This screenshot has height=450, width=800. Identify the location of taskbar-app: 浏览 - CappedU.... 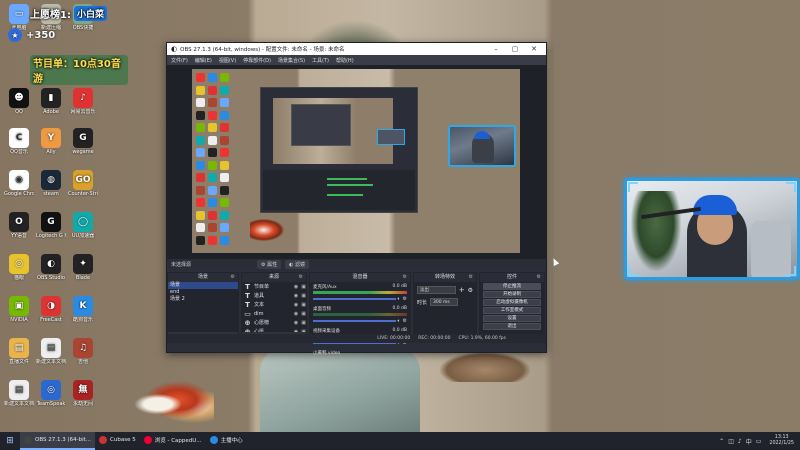
(173, 441).